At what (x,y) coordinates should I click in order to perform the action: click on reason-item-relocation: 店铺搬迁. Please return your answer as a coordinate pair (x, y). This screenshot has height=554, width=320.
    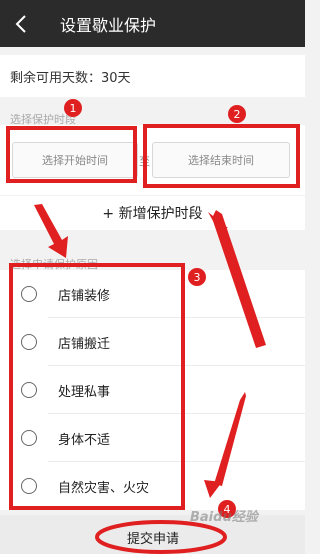
    Looking at the image, I should click on (152, 342).